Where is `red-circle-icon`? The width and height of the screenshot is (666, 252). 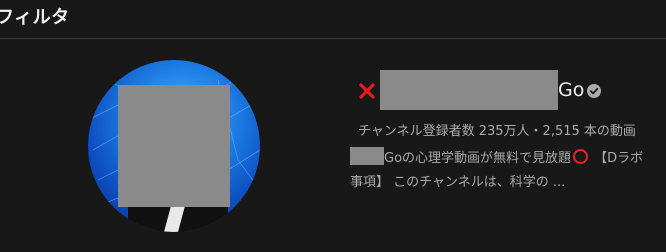 red-circle-icon is located at coordinates (581, 156).